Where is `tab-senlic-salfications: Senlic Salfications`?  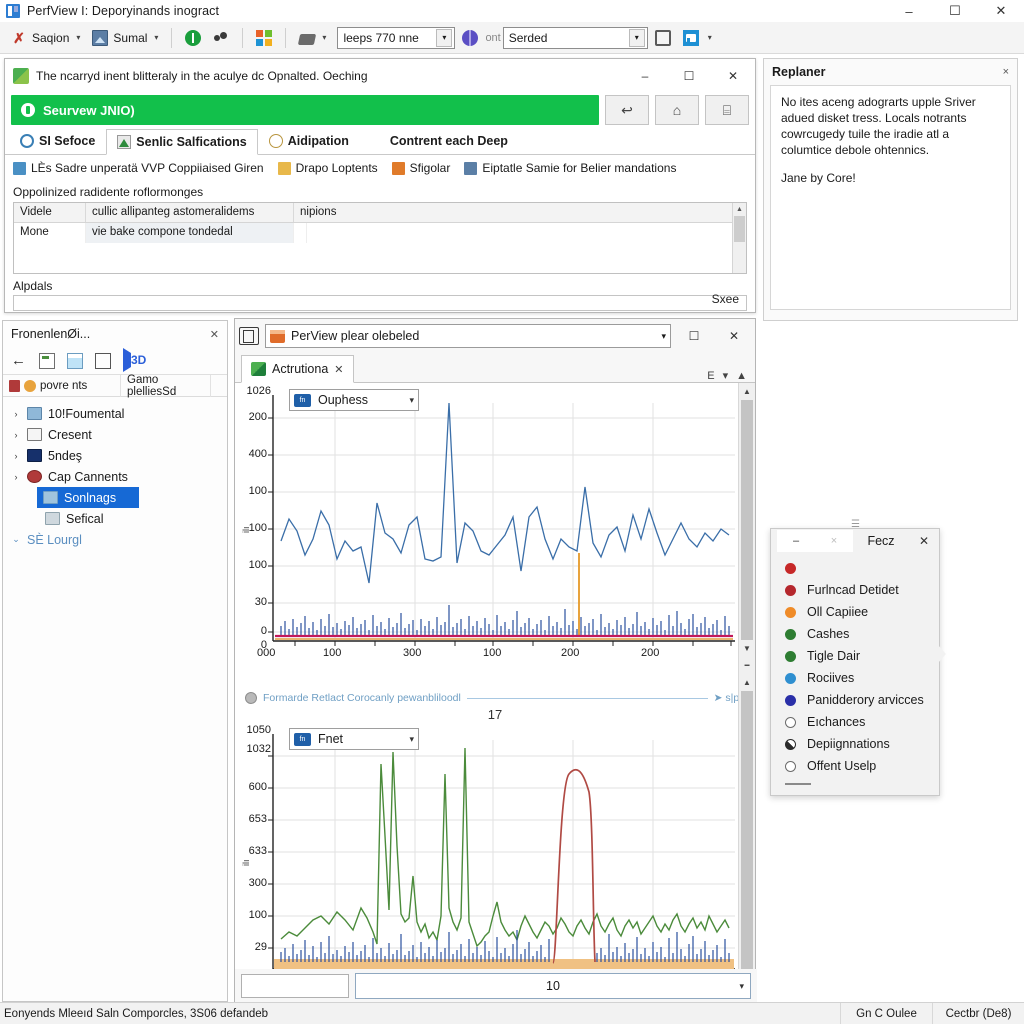
tab-senlic-salfications: Senlic Salfications is located at coordinates (182, 142).